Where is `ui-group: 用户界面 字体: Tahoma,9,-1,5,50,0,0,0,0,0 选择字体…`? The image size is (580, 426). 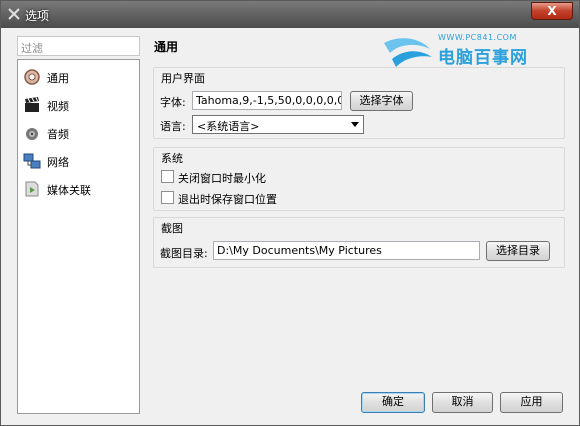
ui-group: 用户界面 字体: Tahoma,9,-1,5,50,0,0,0,0,0 选择字体… is located at coordinates (359, 103).